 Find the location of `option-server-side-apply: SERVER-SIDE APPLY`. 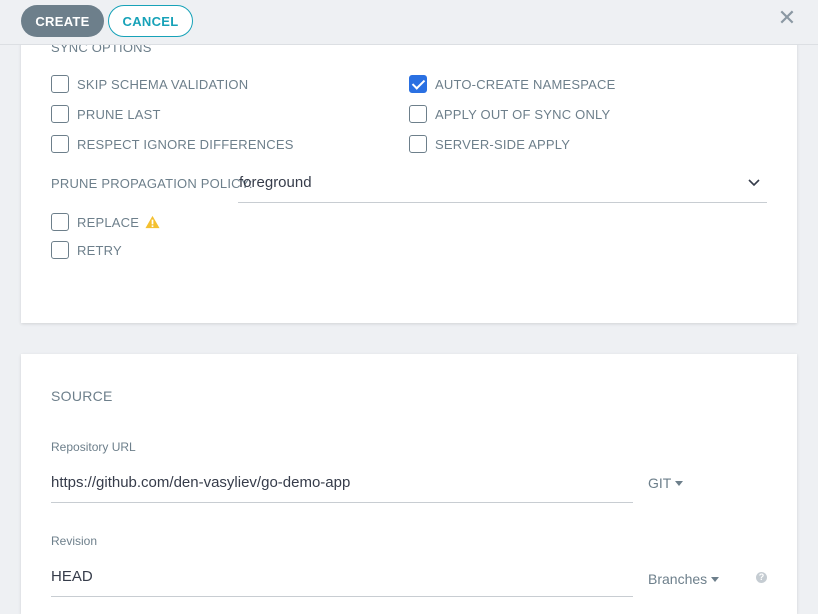

option-server-side-apply: SERVER-SIDE APPLY is located at coordinates (489, 144).